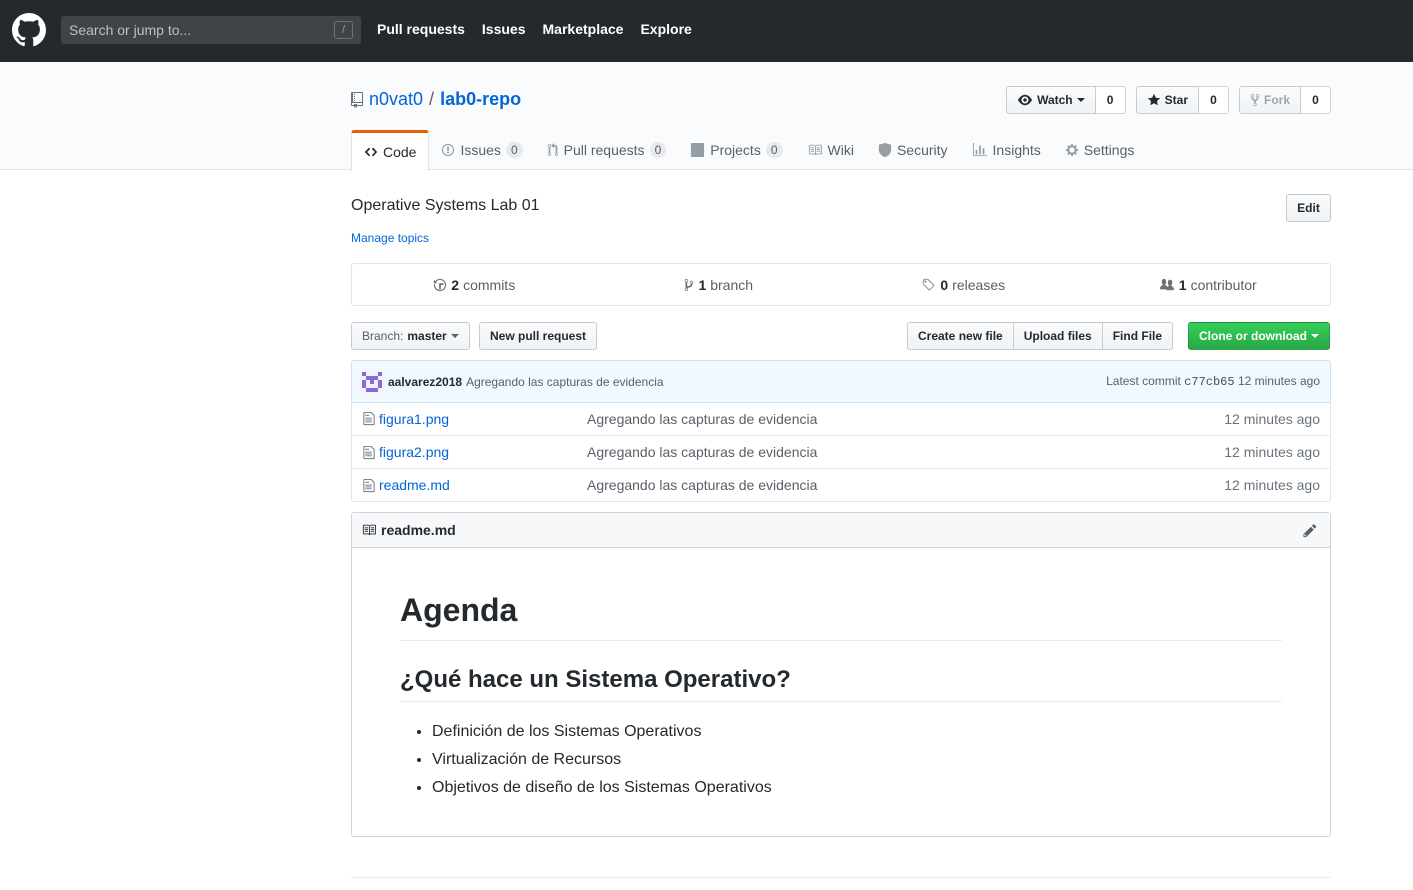  I want to click on history-icon, so click(440, 284).